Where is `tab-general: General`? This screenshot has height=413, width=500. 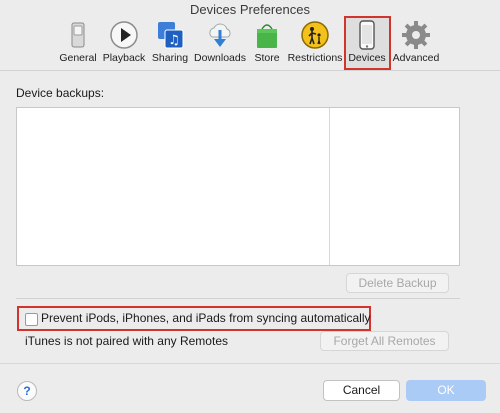
tab-general: General is located at coordinates (78, 44).